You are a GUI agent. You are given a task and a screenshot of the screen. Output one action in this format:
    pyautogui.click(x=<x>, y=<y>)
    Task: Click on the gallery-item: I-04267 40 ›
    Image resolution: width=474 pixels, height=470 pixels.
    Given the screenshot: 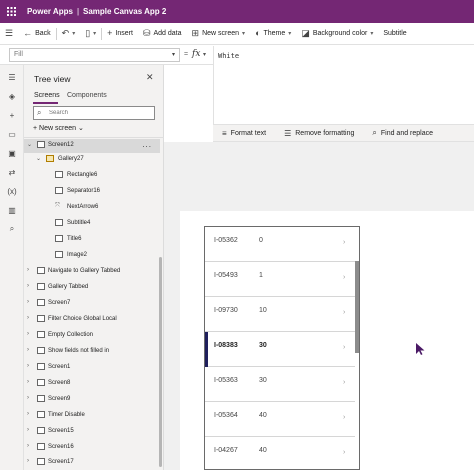 What is the action you would take?
    pyautogui.click(x=280, y=453)
    